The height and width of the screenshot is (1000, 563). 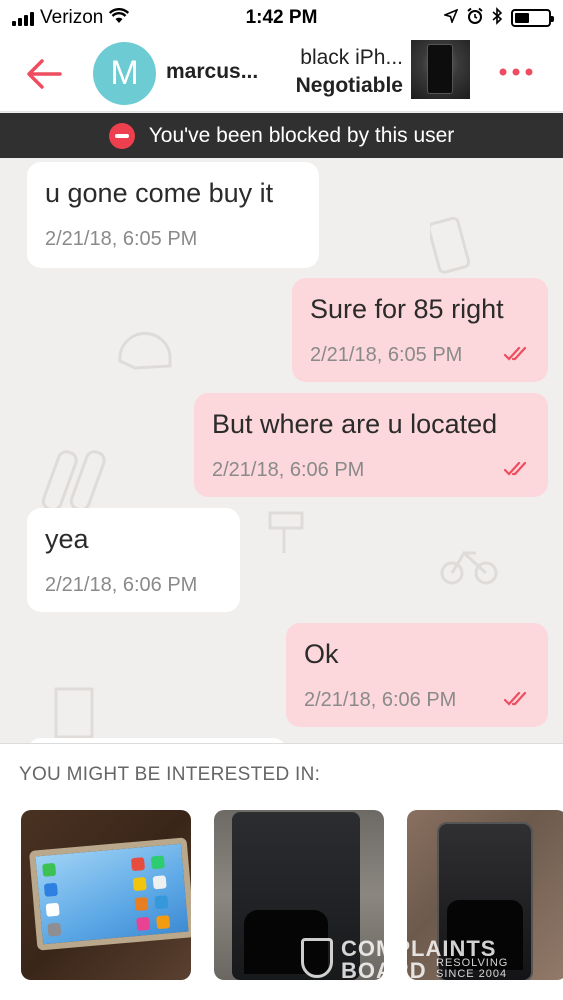 I want to click on chat-header: M marcus... black iPh... Negotiable, so click(x=281, y=74).